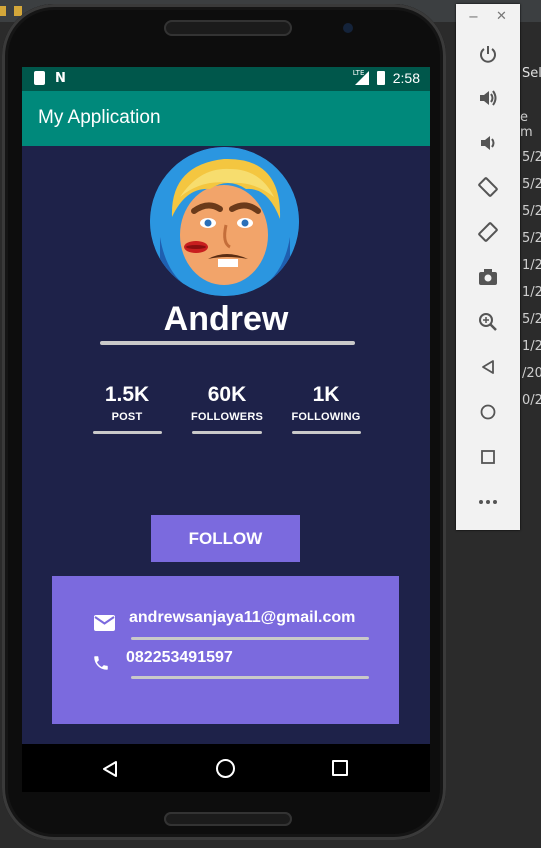  Describe the element at coordinates (104, 623) in the screenshot. I see `email-icon` at that location.